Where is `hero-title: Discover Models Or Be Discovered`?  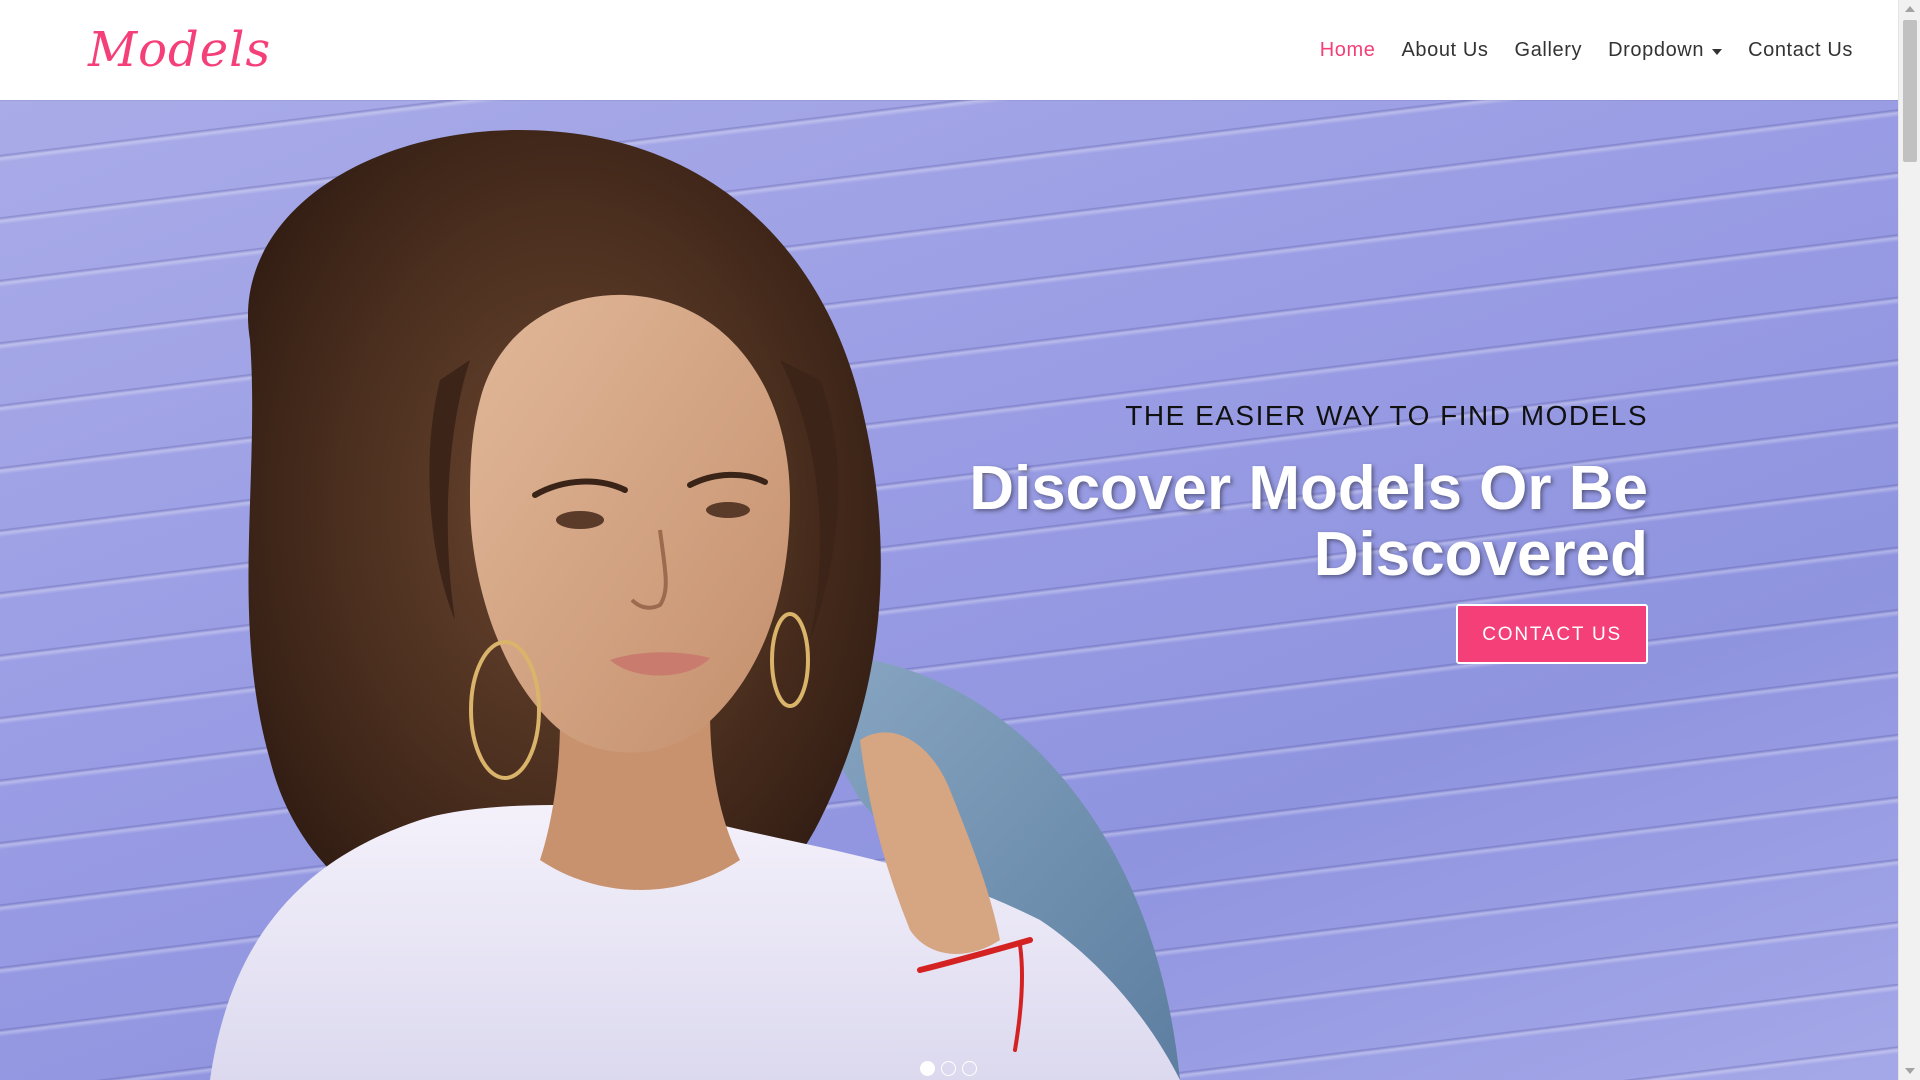 hero-title: Discover Models Or Be Discovered is located at coordinates (1268, 522).